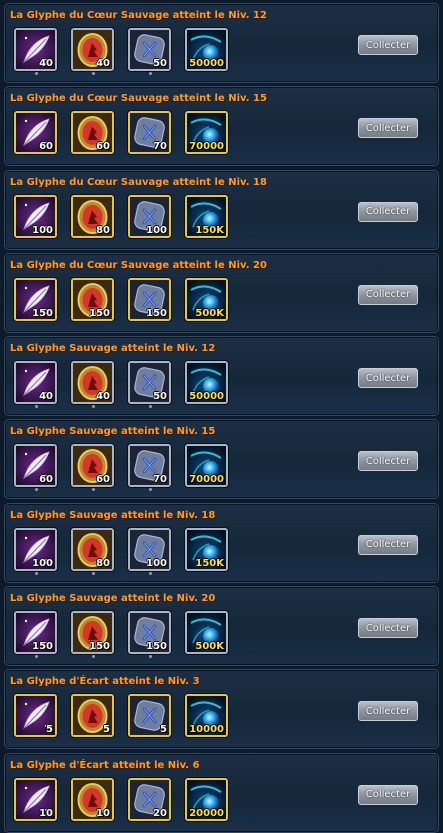 This screenshot has height=833, width=443. Describe the element at coordinates (121, 716) in the screenshot. I see `reward-items: 5 5 5 10000` at that location.